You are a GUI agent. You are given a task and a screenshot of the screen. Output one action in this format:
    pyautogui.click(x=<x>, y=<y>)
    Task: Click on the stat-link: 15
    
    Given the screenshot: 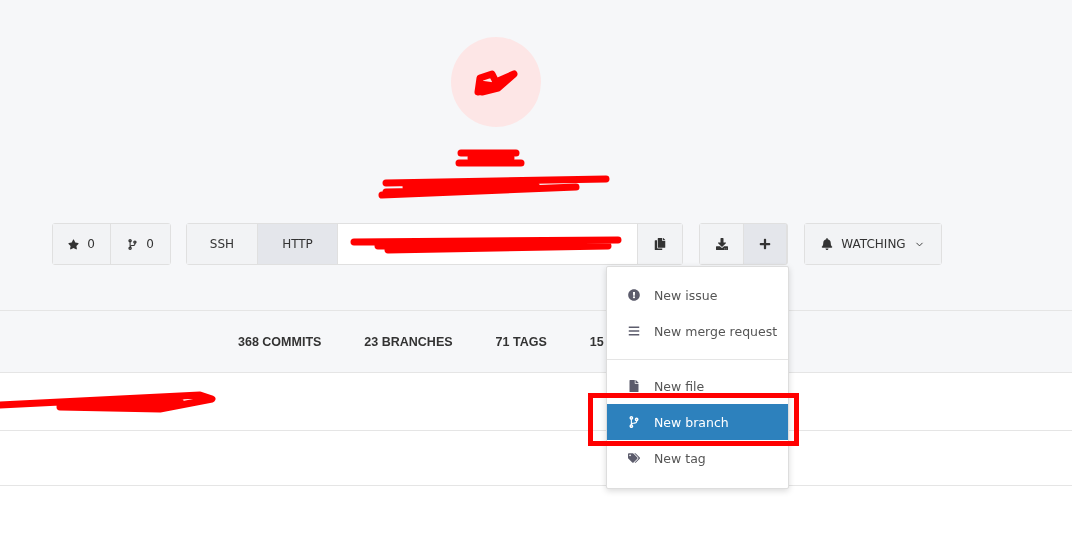 What is the action you would take?
    pyautogui.click(x=596, y=341)
    